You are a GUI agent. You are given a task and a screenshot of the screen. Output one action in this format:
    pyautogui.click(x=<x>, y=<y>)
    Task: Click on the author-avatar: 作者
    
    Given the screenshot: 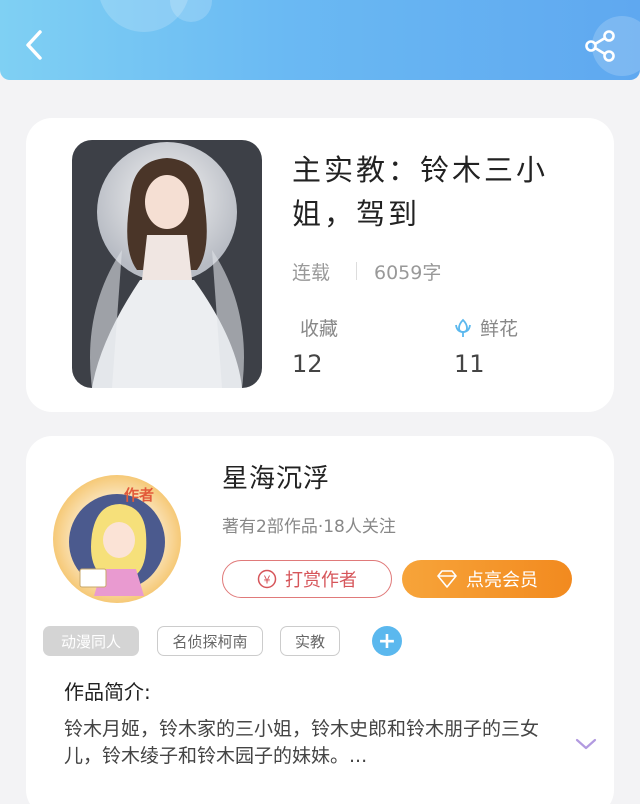 What is the action you would take?
    pyautogui.click(x=117, y=539)
    